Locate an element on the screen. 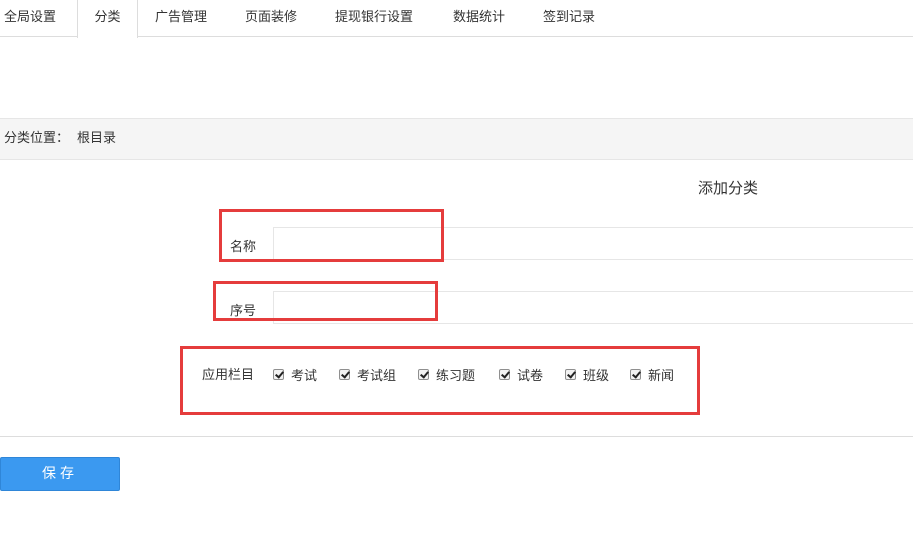 The image size is (913, 537). category-location-bar: 分类位置： 根目录 is located at coordinates (456, 139).